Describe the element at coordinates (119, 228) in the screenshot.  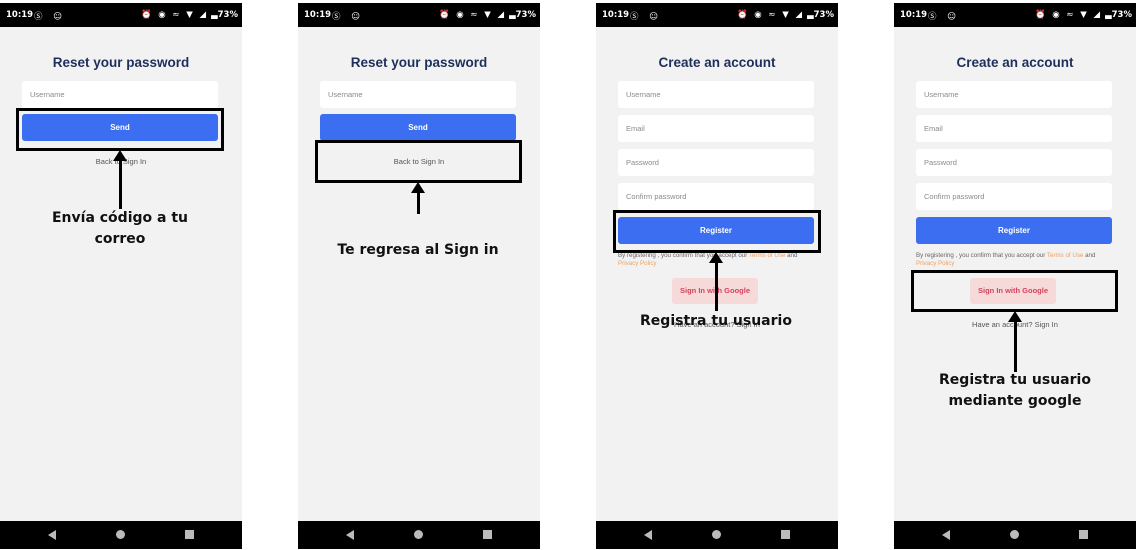
I see `annotation-send-code: Envía código a tu correo` at that location.